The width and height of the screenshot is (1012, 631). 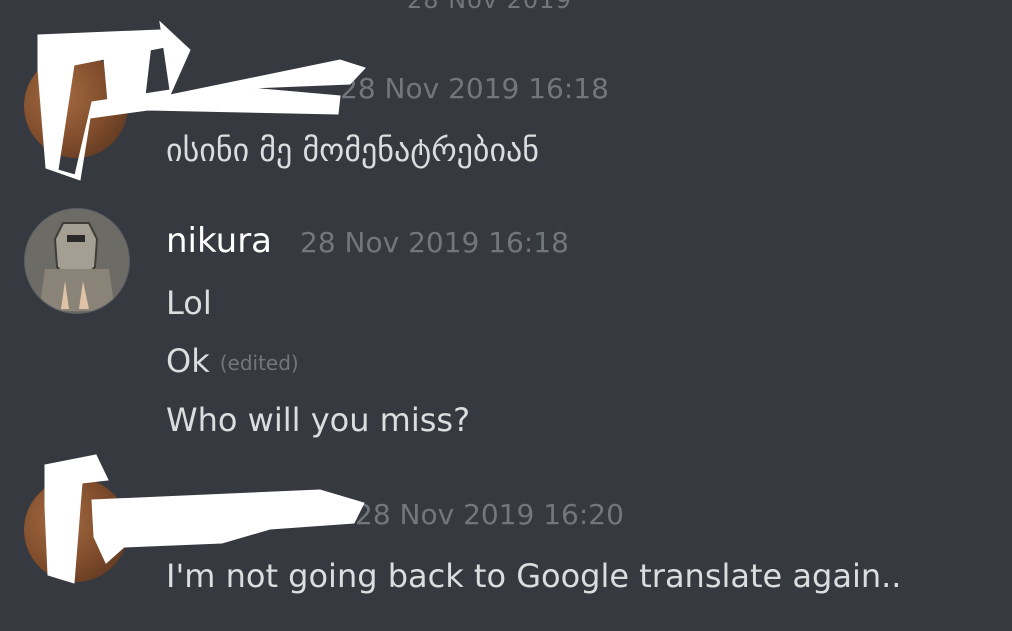 What do you see at coordinates (189, 303) in the screenshot?
I see `message-text: Lol` at bounding box center [189, 303].